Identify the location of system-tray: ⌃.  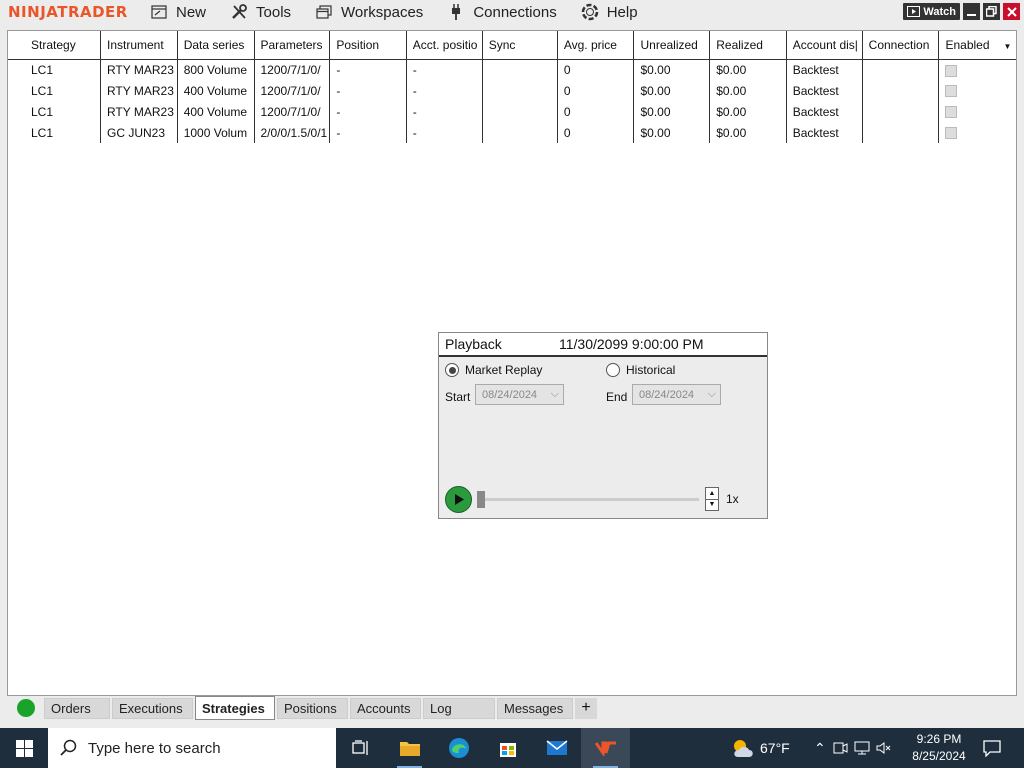
(853, 748).